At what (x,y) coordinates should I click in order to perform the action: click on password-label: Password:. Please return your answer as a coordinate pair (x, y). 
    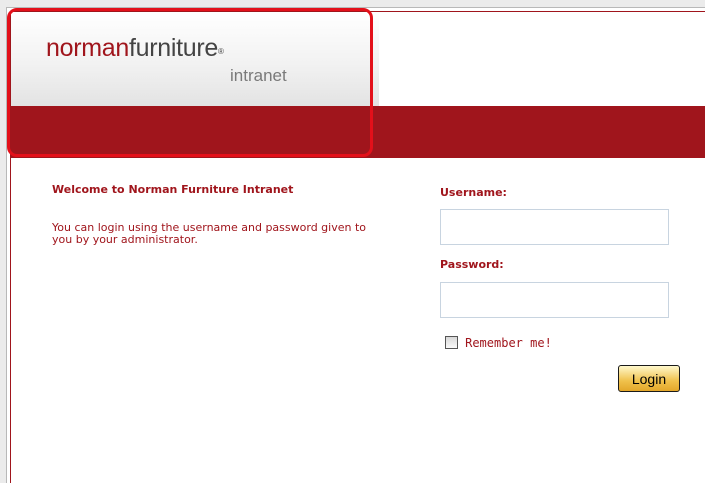
    Looking at the image, I should click on (472, 264).